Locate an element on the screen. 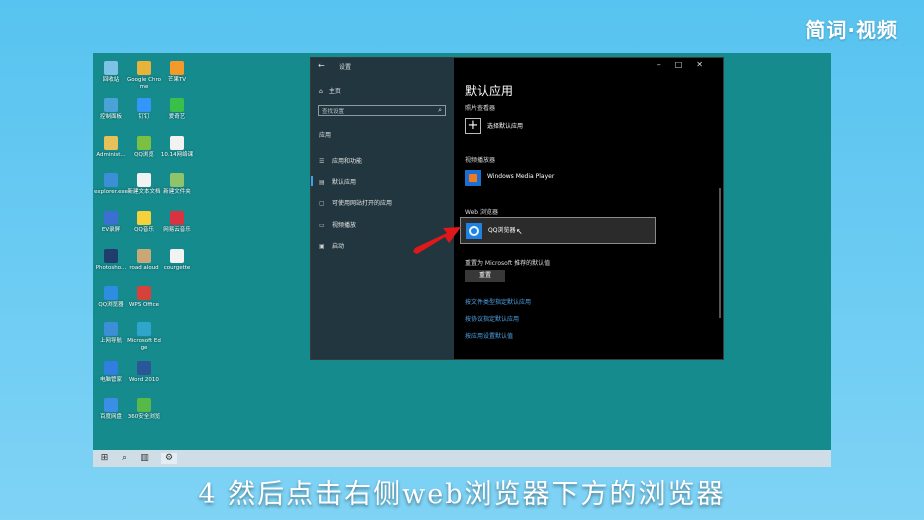  desktop-icon: QQ音乐 is located at coordinates (144, 222).